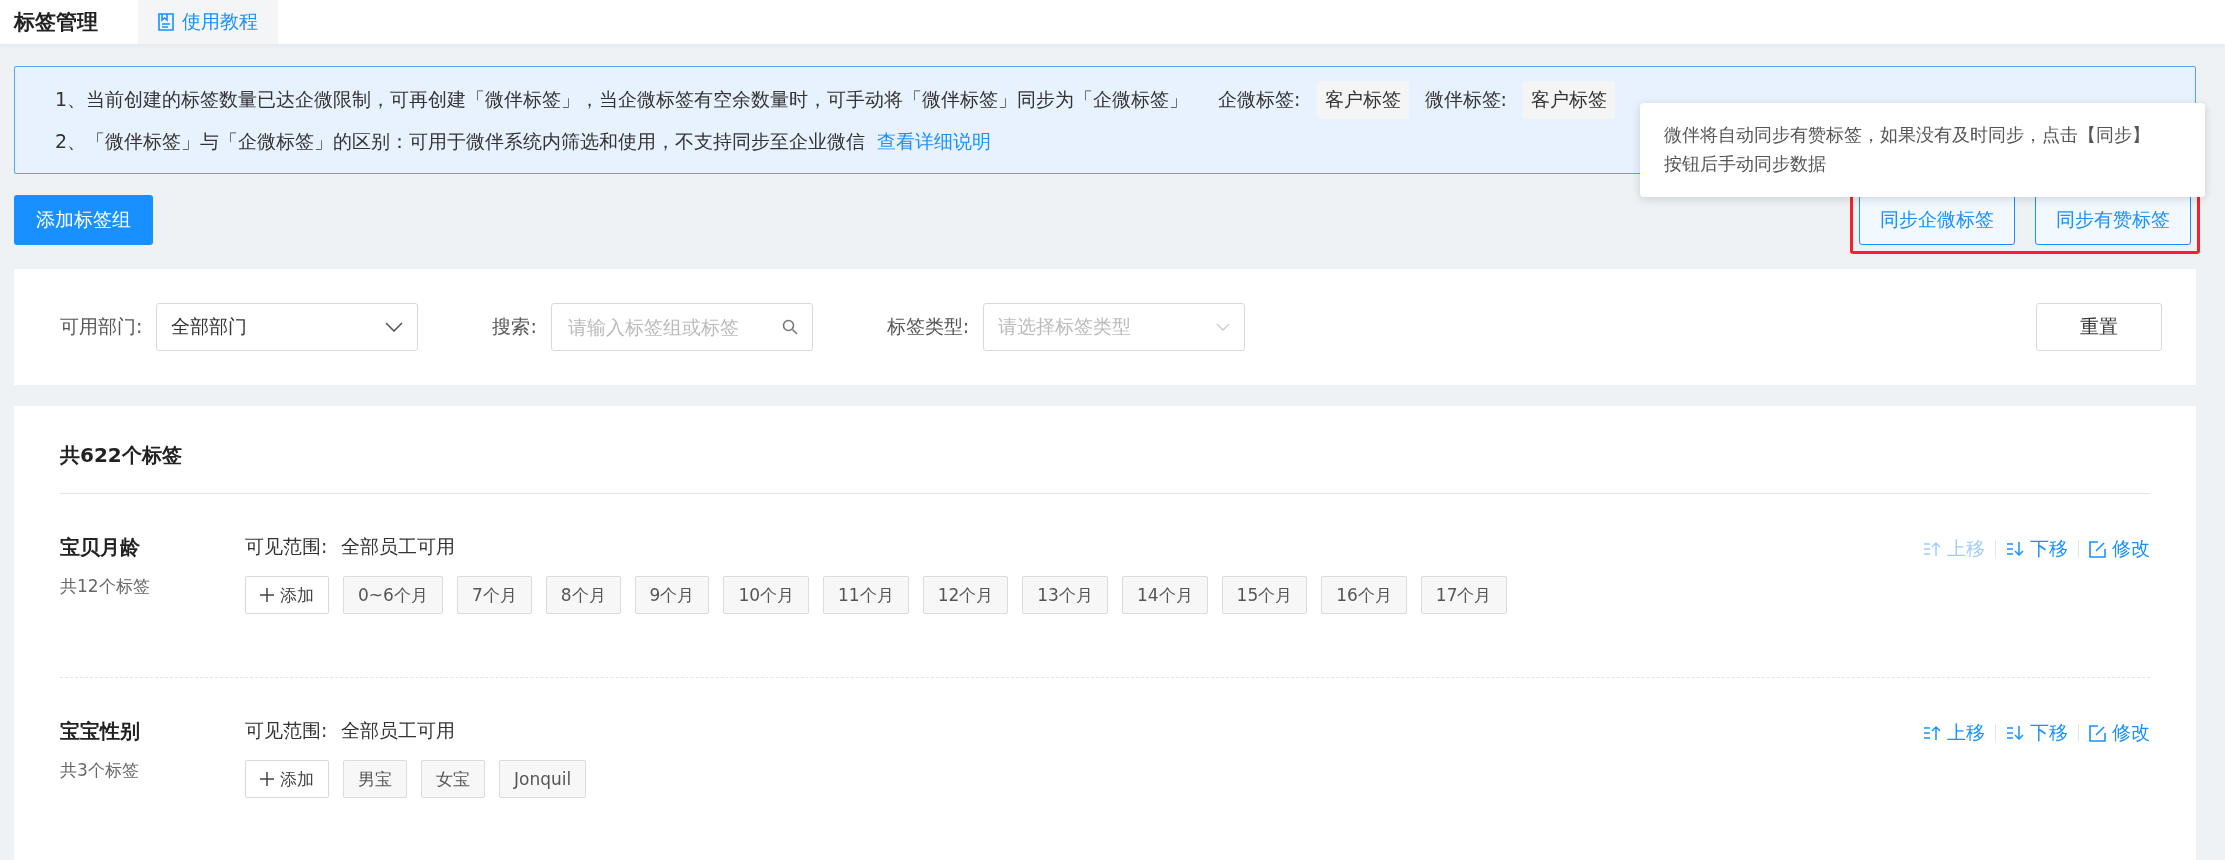 The width and height of the screenshot is (2225, 860). Describe the element at coordinates (1114, 327) in the screenshot. I see `tag-type-select: 请选择标签类型` at that location.